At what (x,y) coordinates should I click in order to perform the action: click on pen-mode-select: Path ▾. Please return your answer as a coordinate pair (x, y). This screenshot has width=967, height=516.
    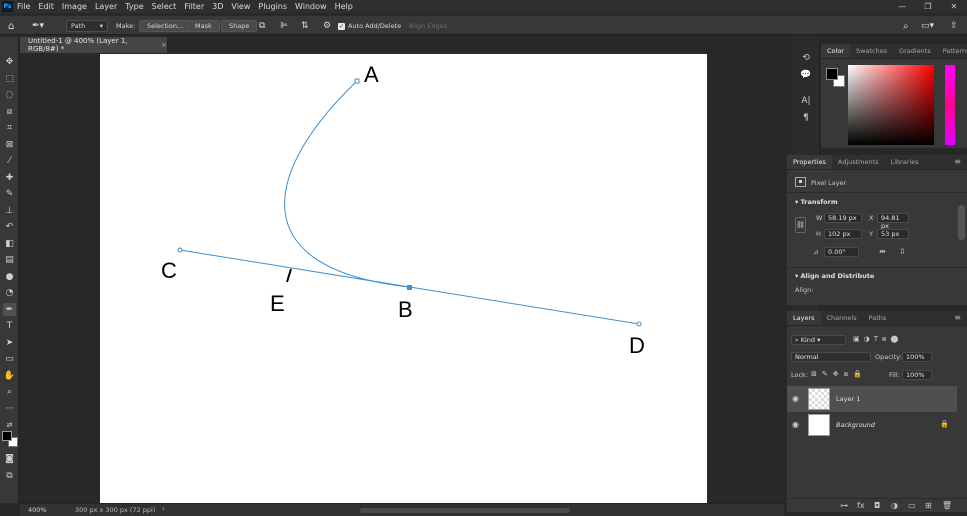
    Looking at the image, I should click on (87, 26).